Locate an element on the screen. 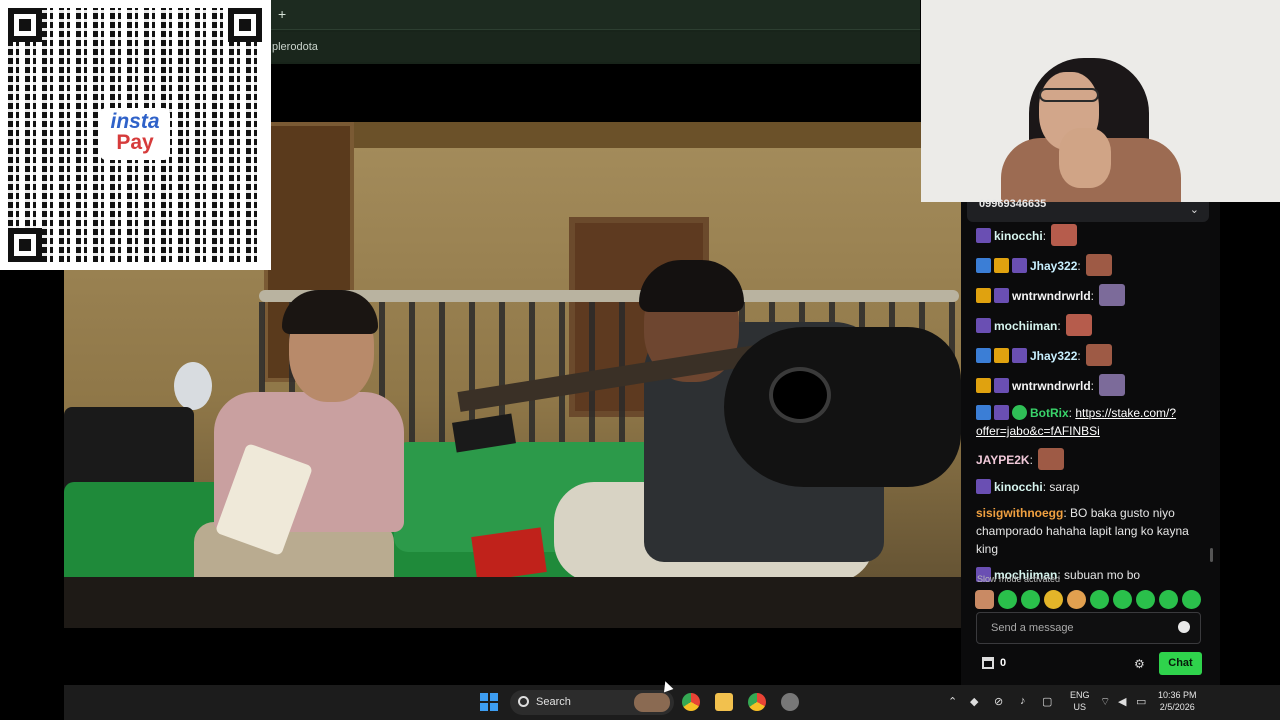  file-explorer-icon is located at coordinates (724, 702).